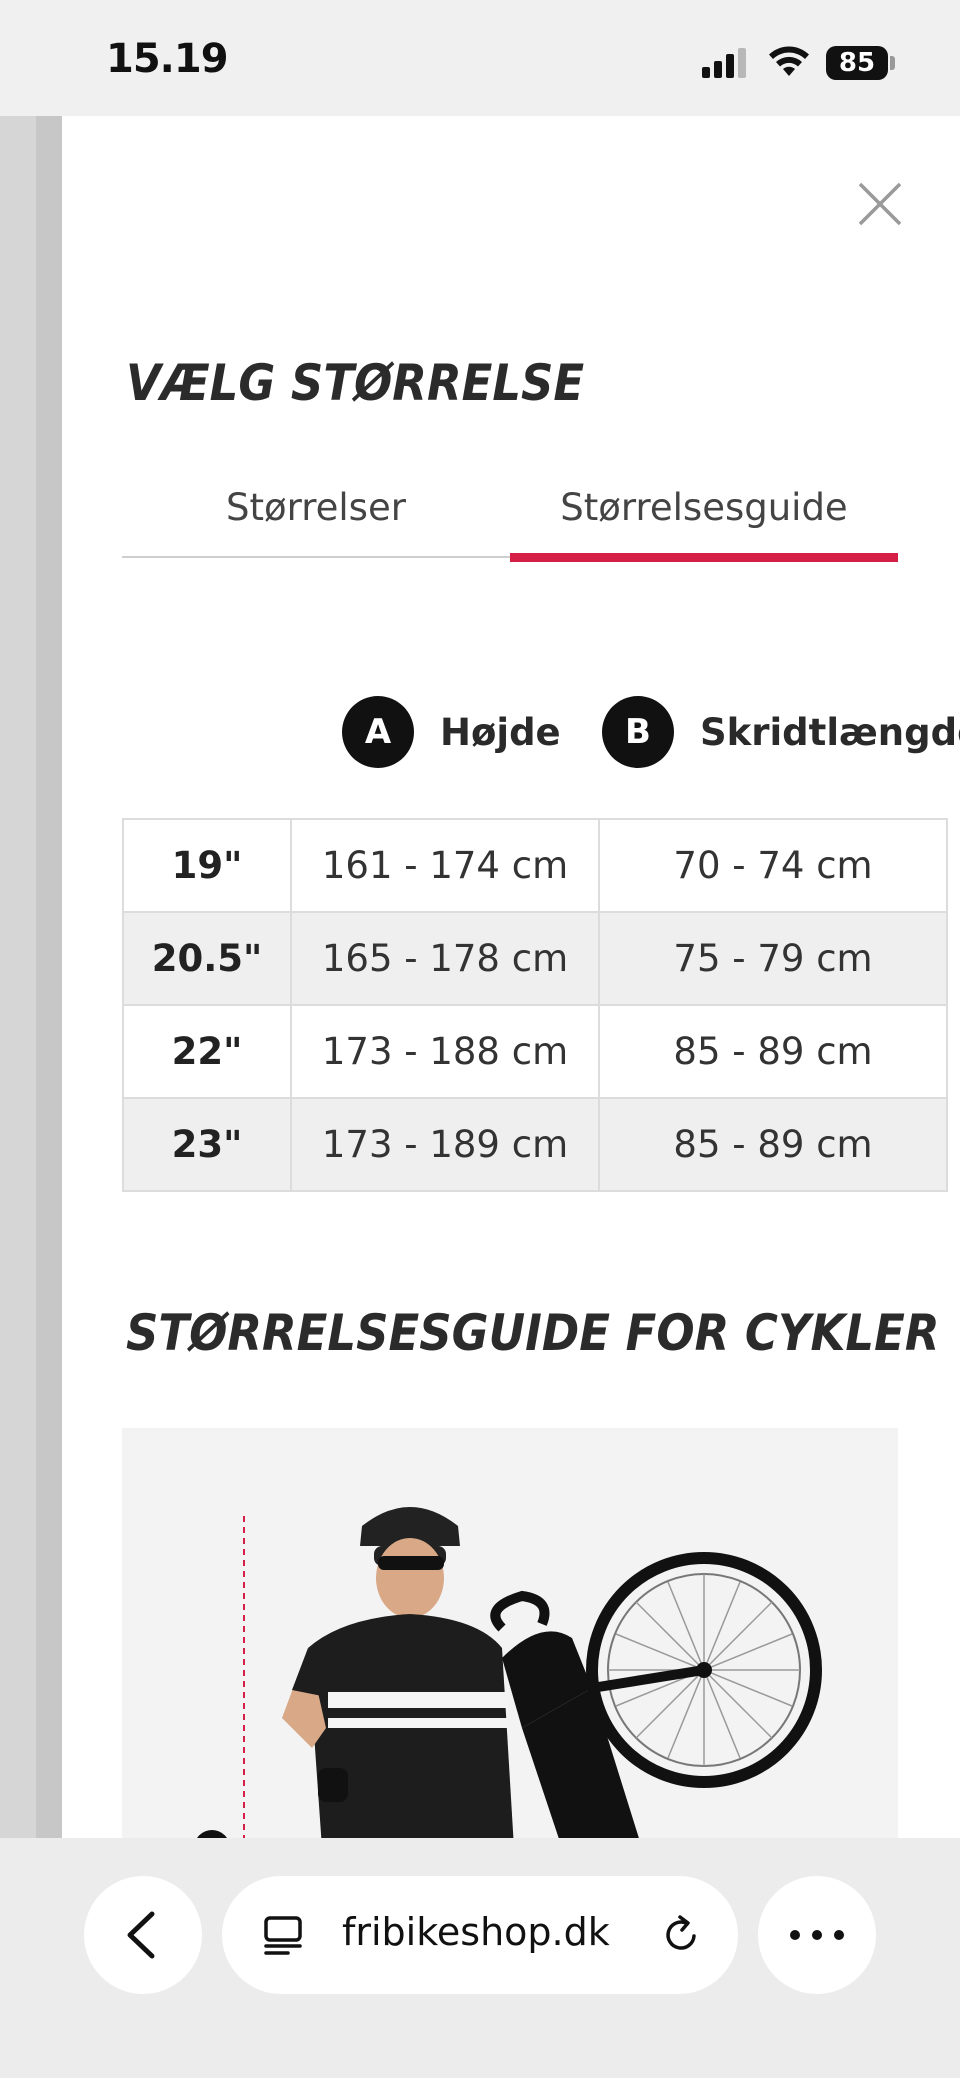  Describe the element at coordinates (207, 865) in the screenshot. I see `size-cell: 19"` at that location.